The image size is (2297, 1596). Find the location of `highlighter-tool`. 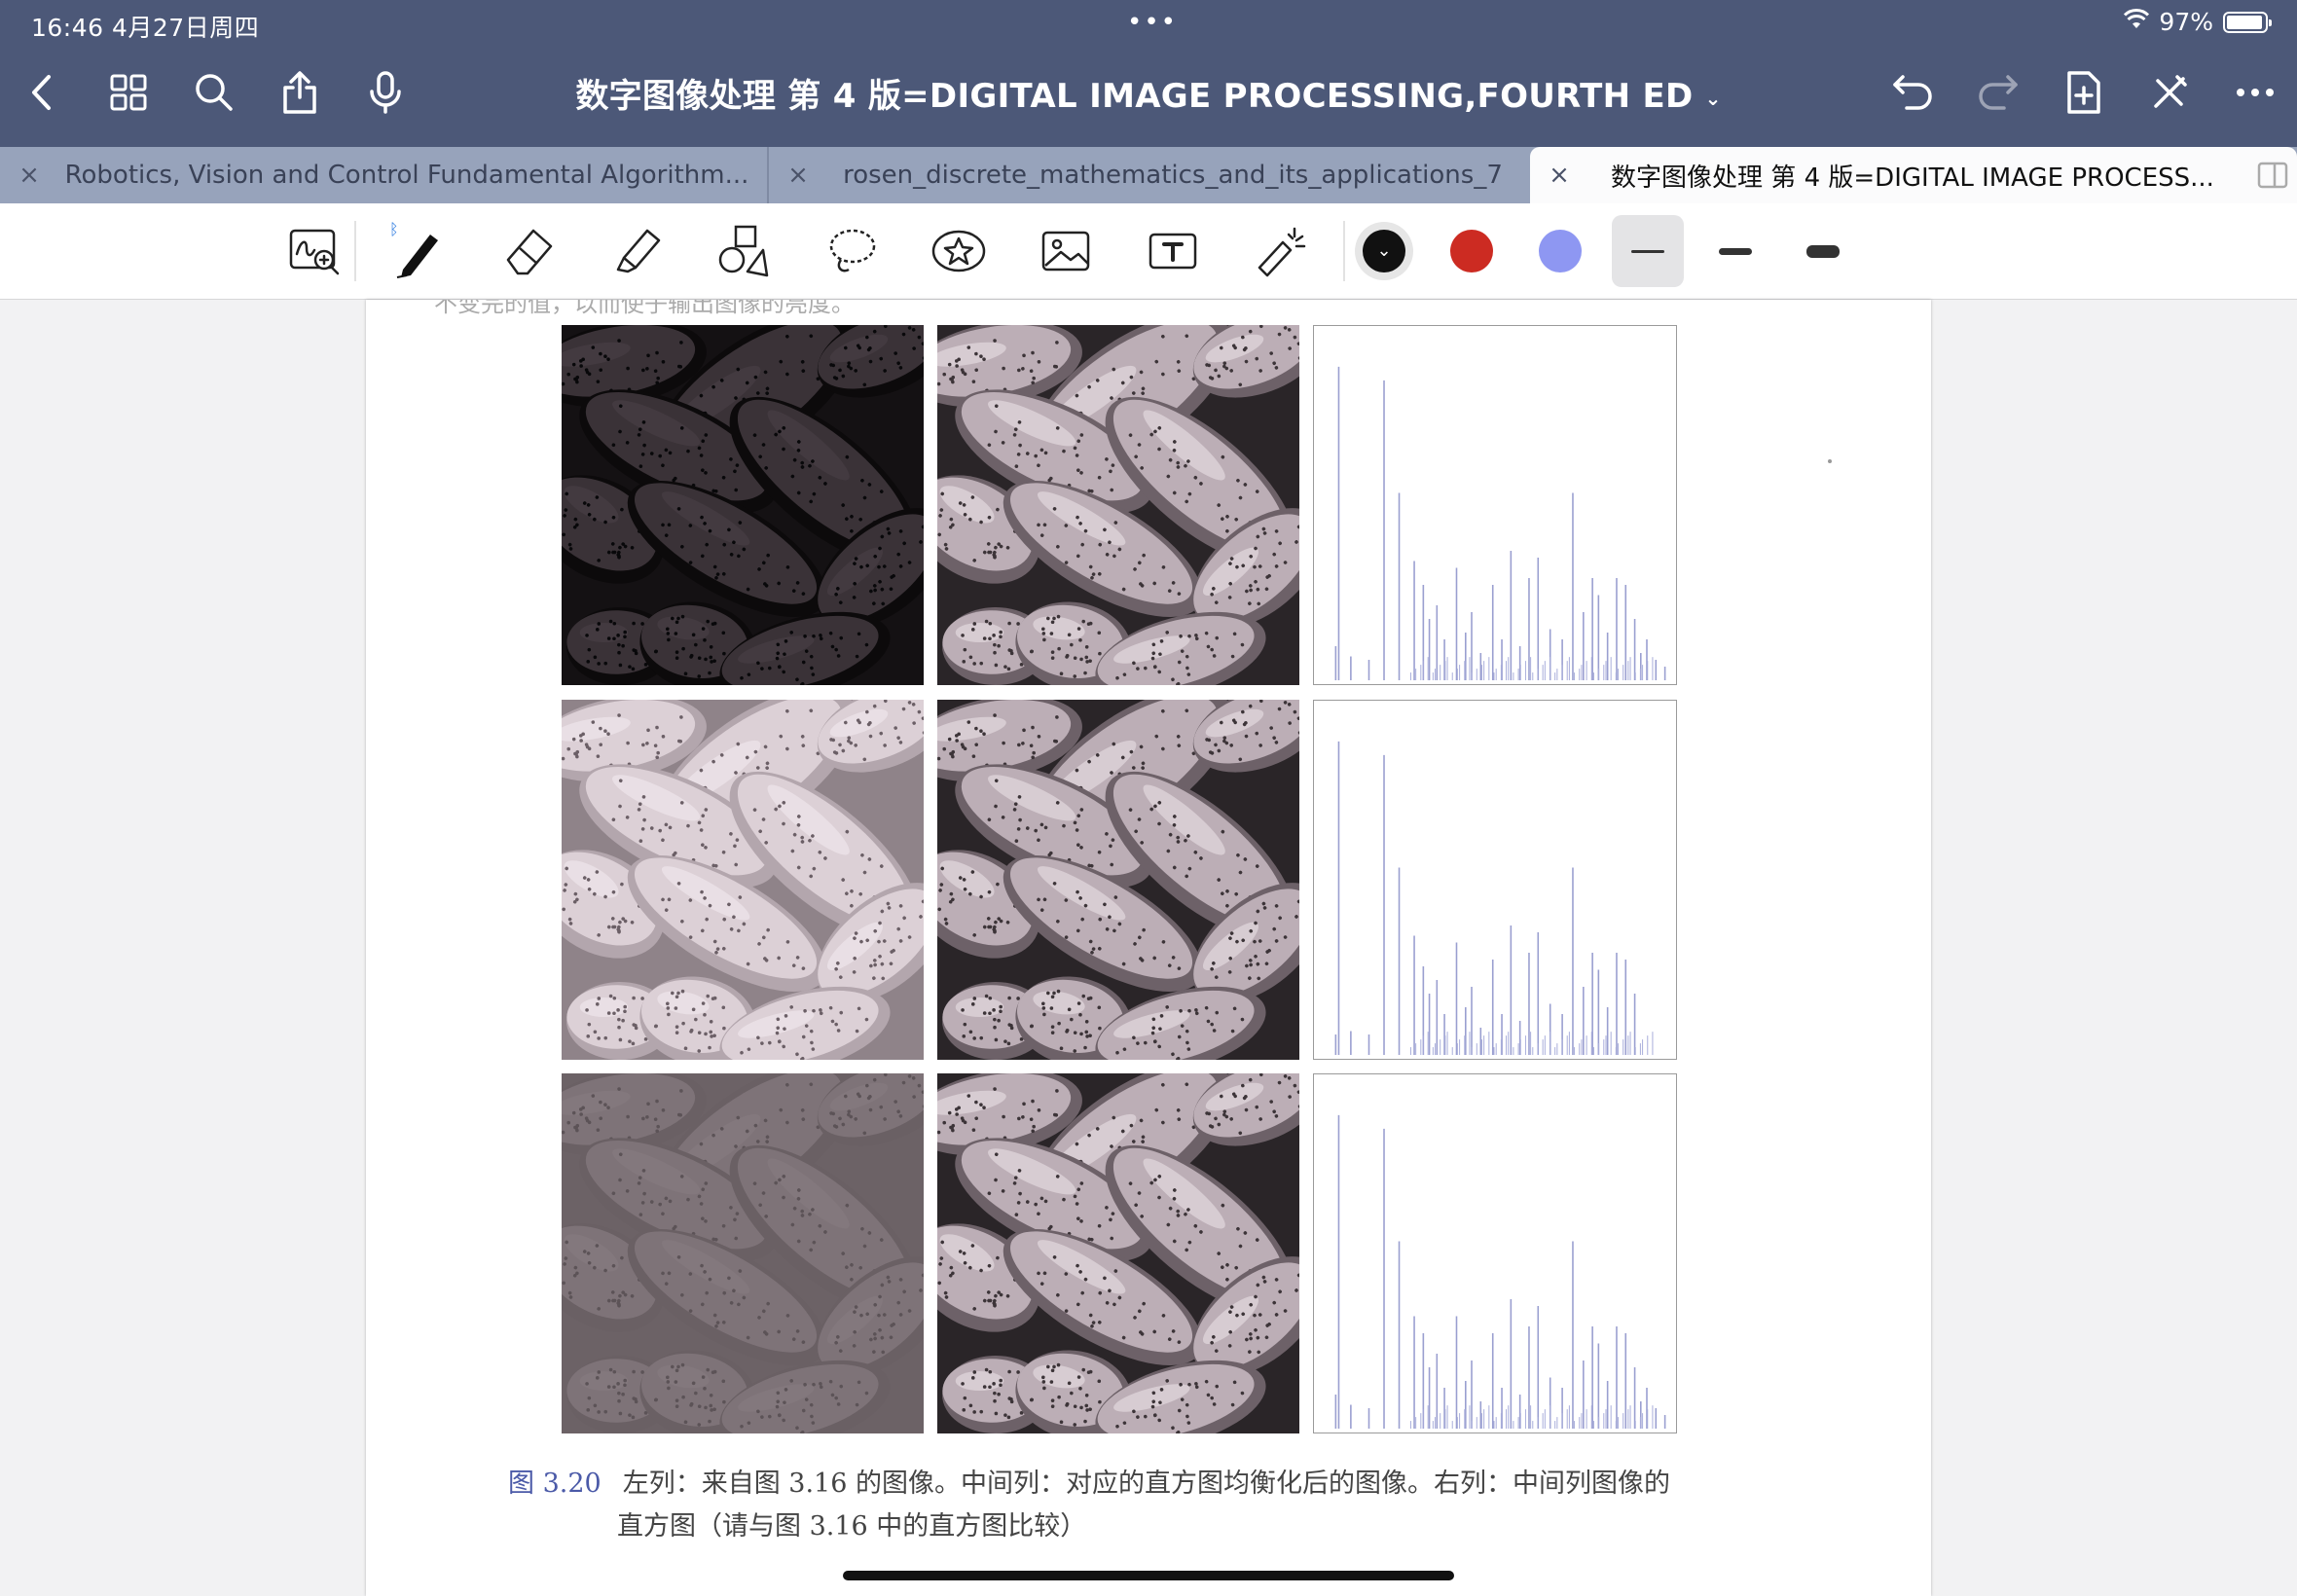

highlighter-tool is located at coordinates (636, 251).